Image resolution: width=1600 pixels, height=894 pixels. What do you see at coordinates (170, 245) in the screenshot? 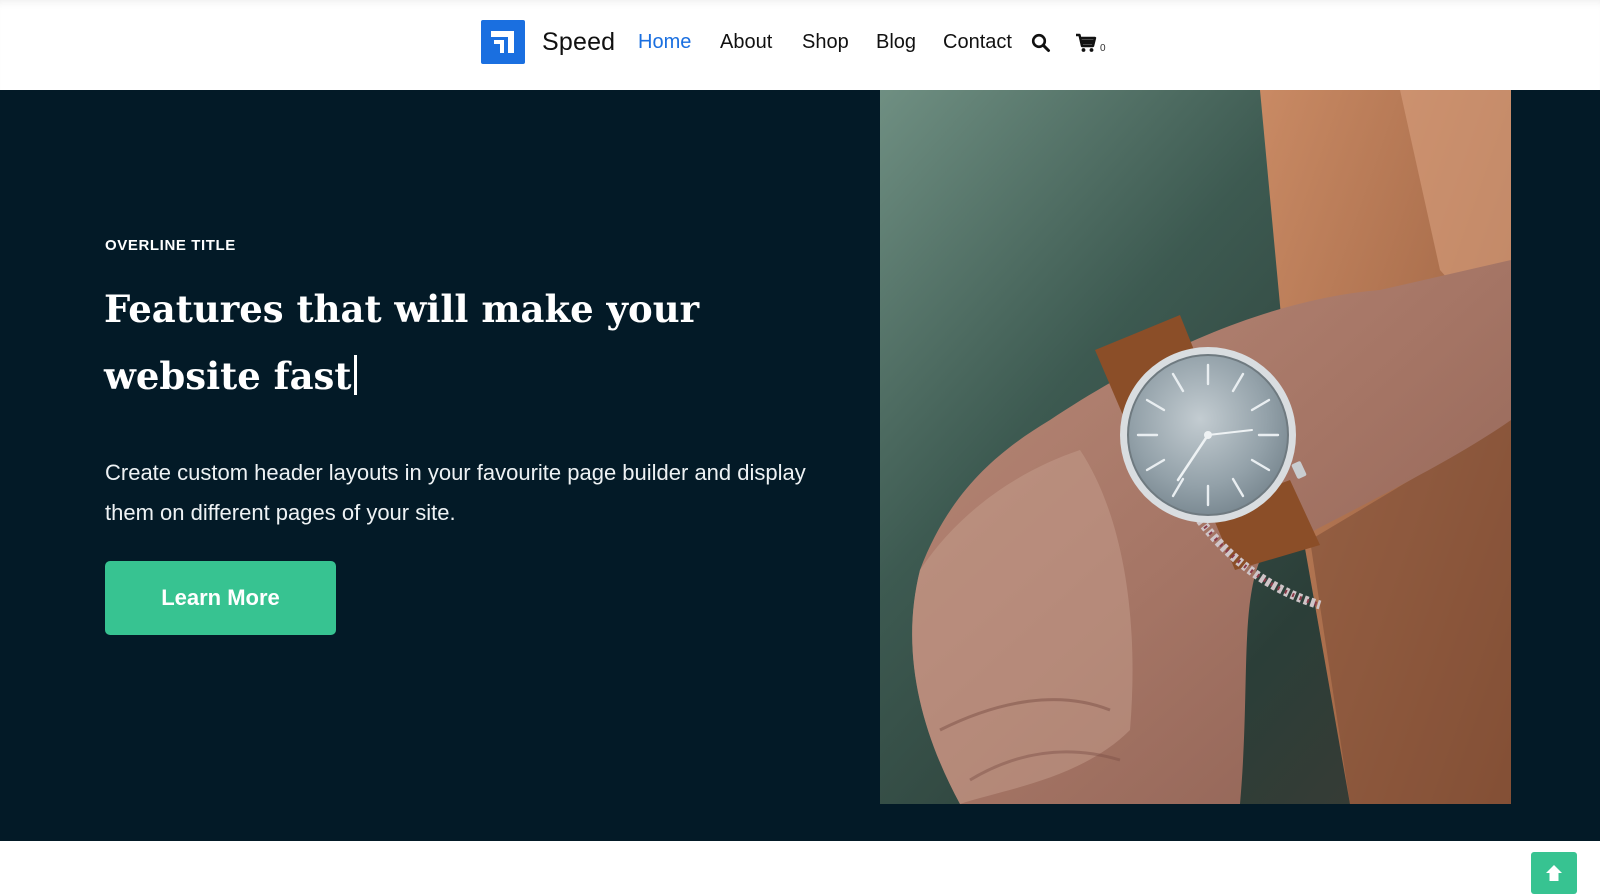
I see `overline-title: OVERLINE TITLE` at bounding box center [170, 245].